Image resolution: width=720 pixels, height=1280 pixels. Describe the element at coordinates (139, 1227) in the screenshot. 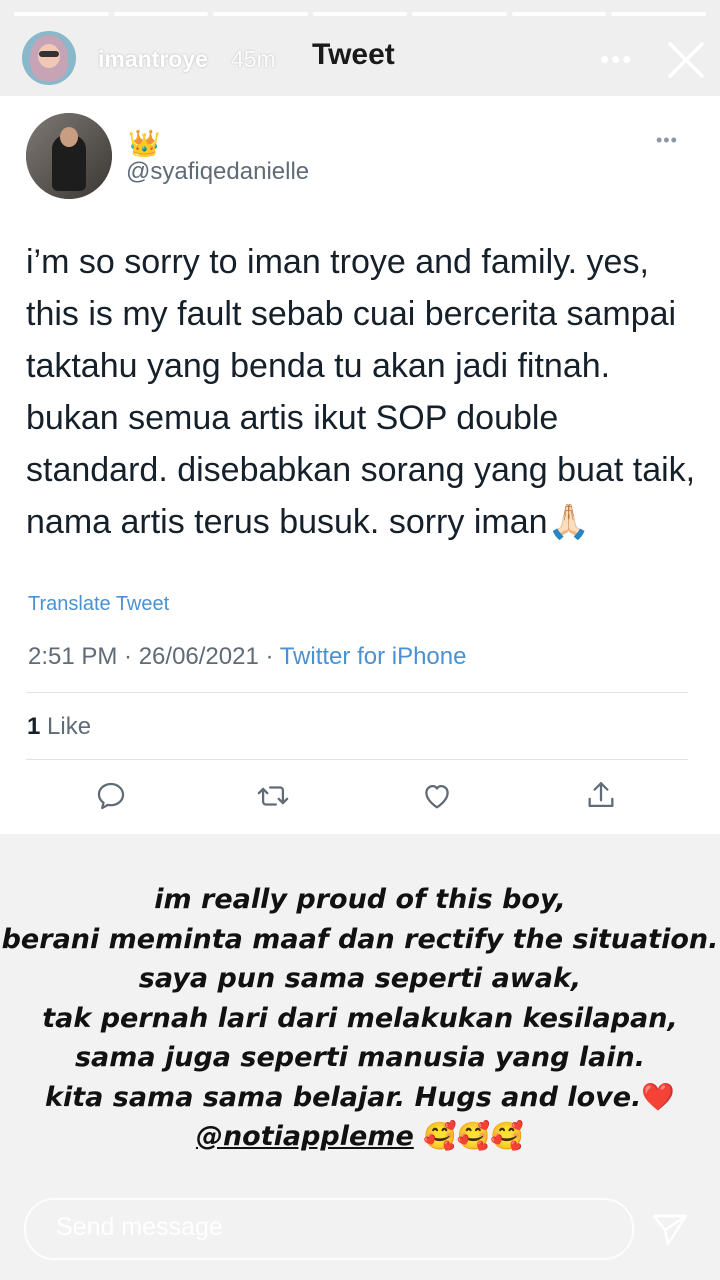

I see `send-message-placeholder: Send message` at that location.